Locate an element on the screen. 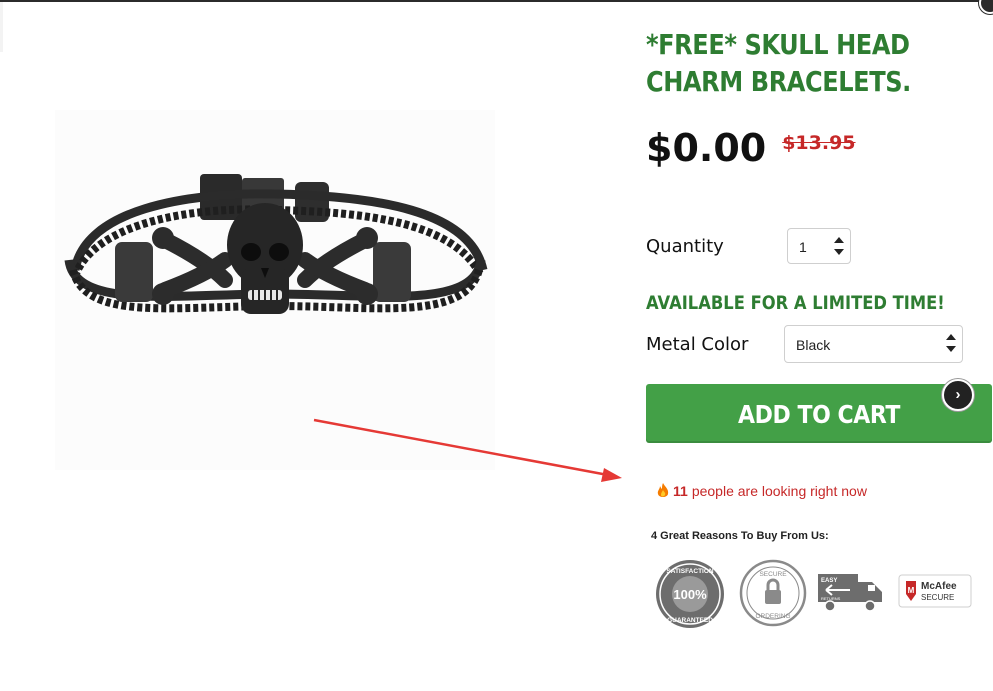 This screenshot has width=993, height=691. metal-color-value: Black is located at coordinates (813, 345).